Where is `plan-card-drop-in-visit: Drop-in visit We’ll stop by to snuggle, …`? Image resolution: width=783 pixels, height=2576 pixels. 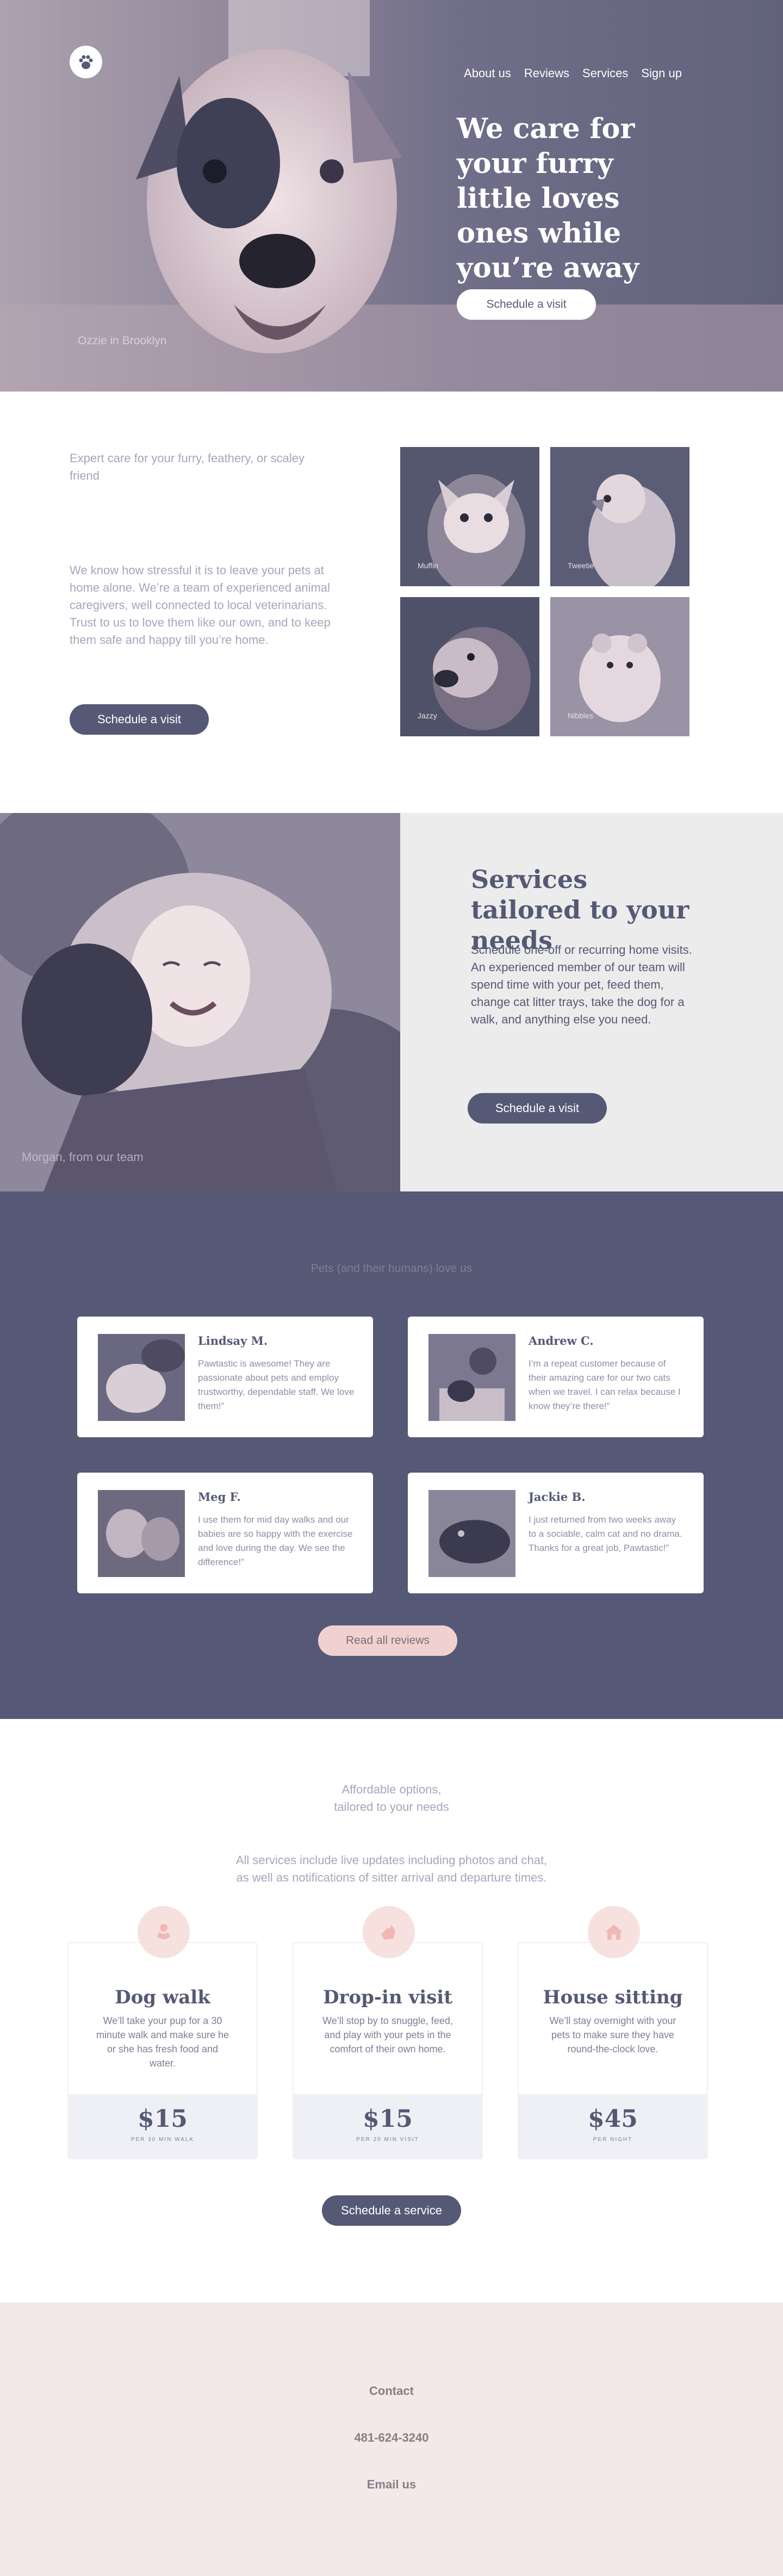 plan-card-drop-in-visit: Drop-in visit We’ll stop by to snuggle, … is located at coordinates (388, 2032).